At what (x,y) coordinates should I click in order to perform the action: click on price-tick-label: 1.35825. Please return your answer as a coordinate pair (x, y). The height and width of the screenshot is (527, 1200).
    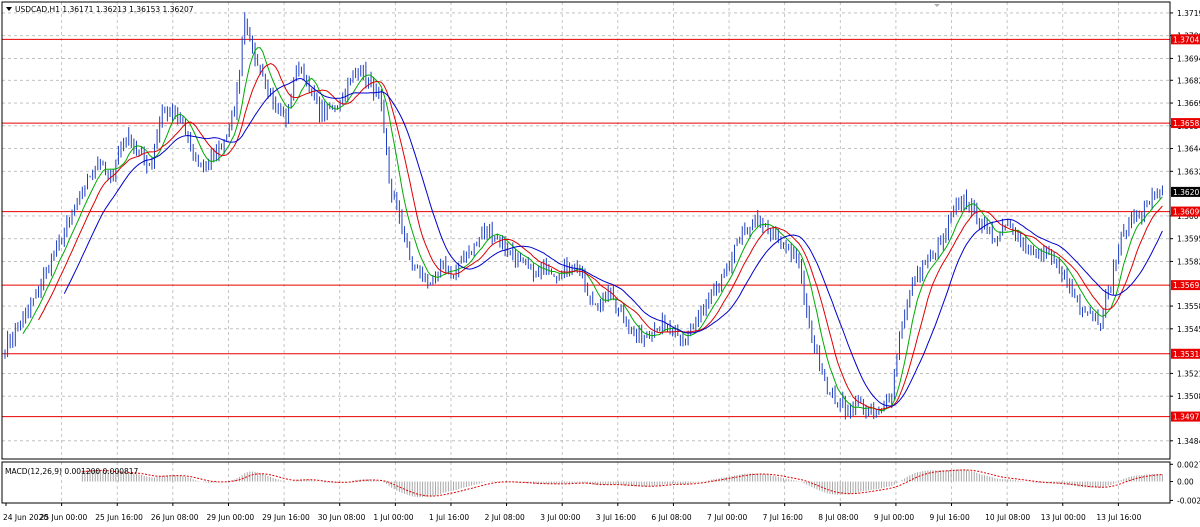
    Looking at the image, I should click on (1188, 261).